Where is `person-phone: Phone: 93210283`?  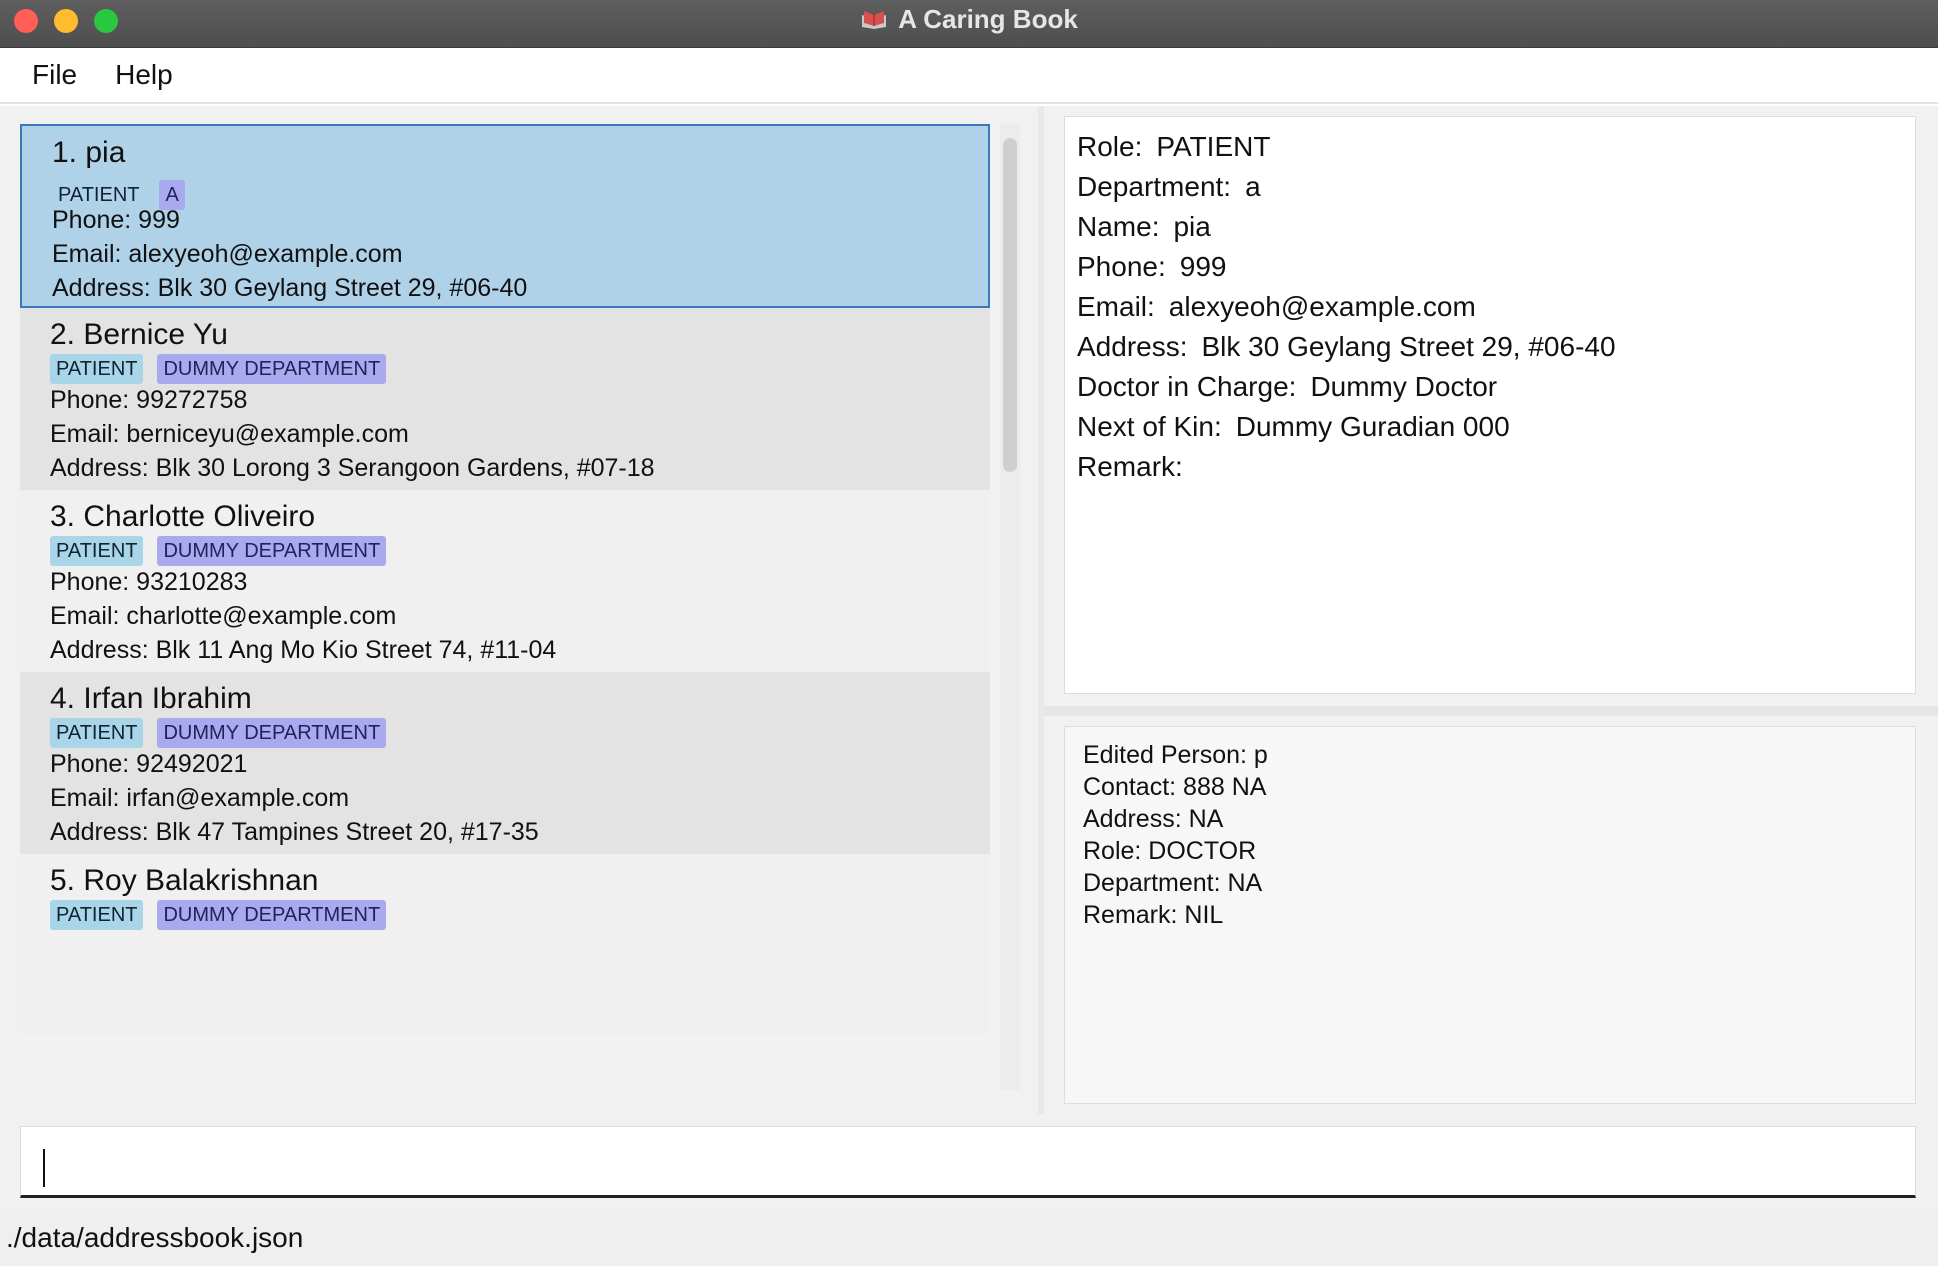
person-phone: Phone: 93210283 is located at coordinates (149, 582).